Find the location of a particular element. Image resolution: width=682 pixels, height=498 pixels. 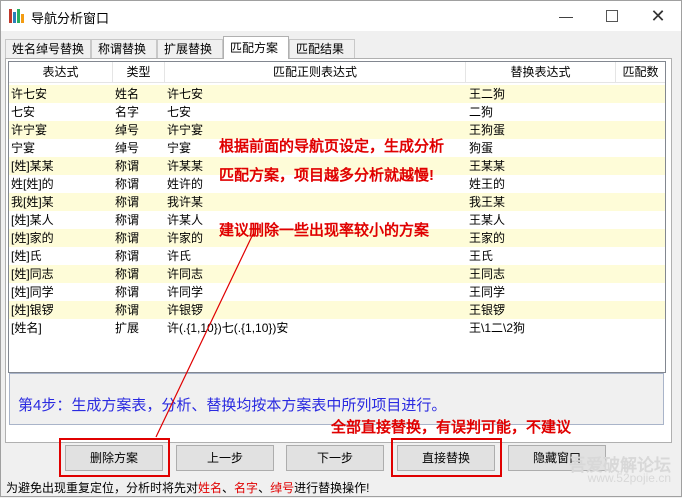

status-name: 姓名 is located at coordinates (210, 488).